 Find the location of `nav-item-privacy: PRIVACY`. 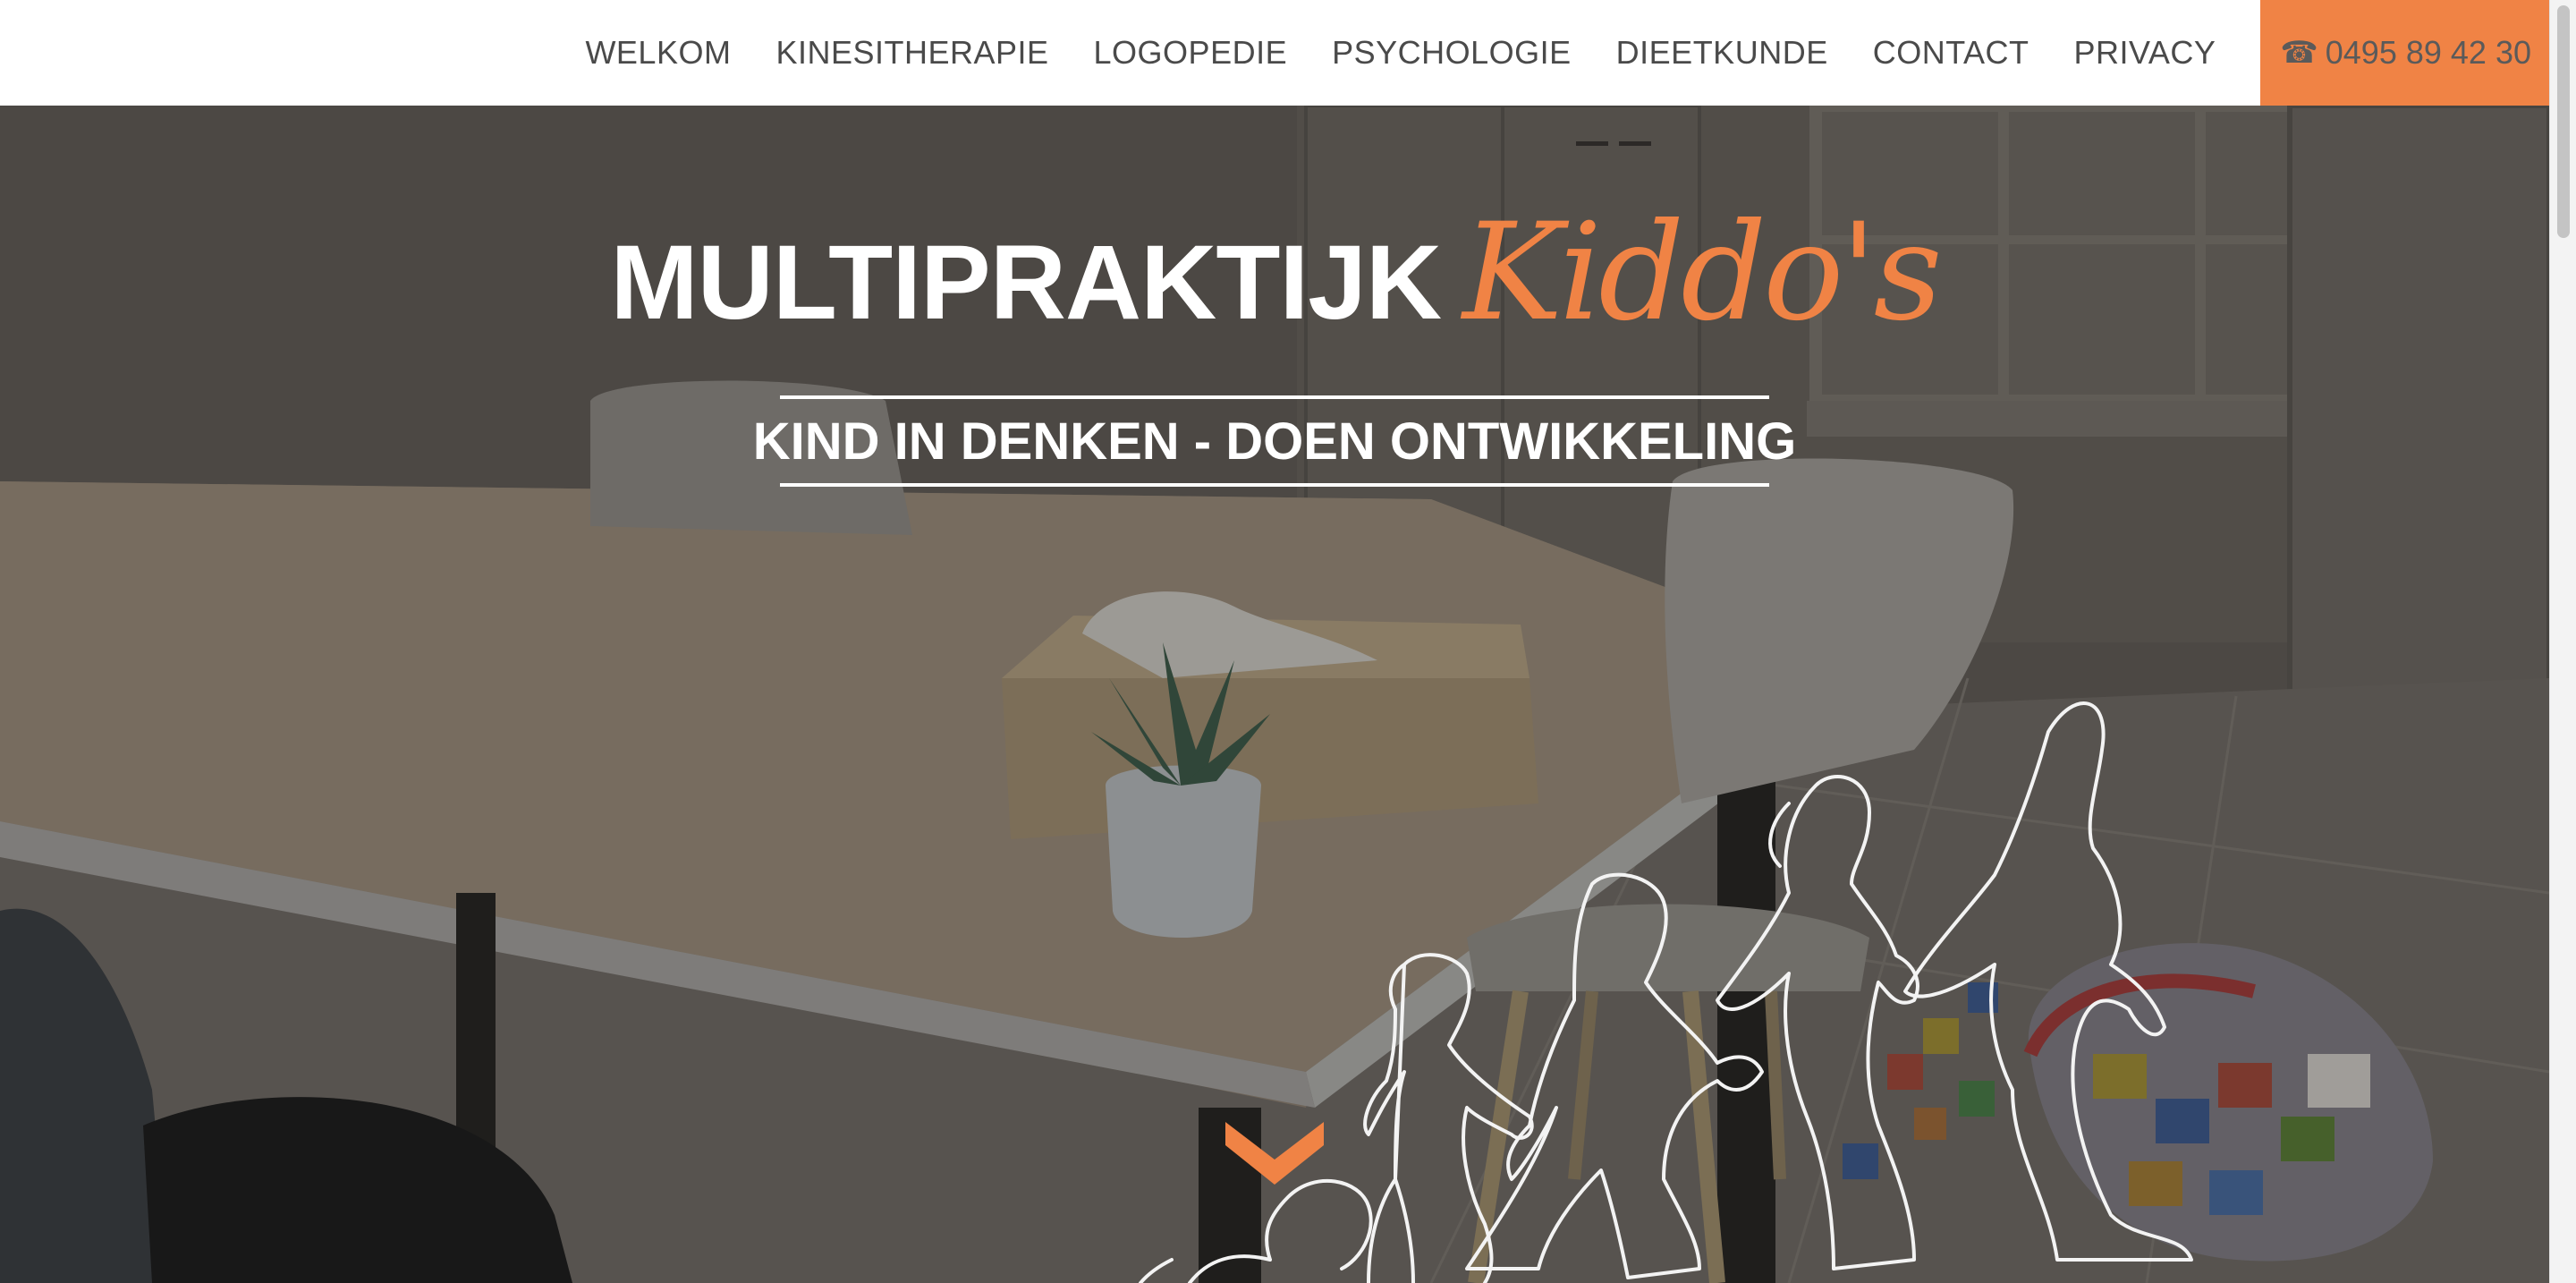

nav-item-privacy: PRIVACY is located at coordinates (2145, 53).